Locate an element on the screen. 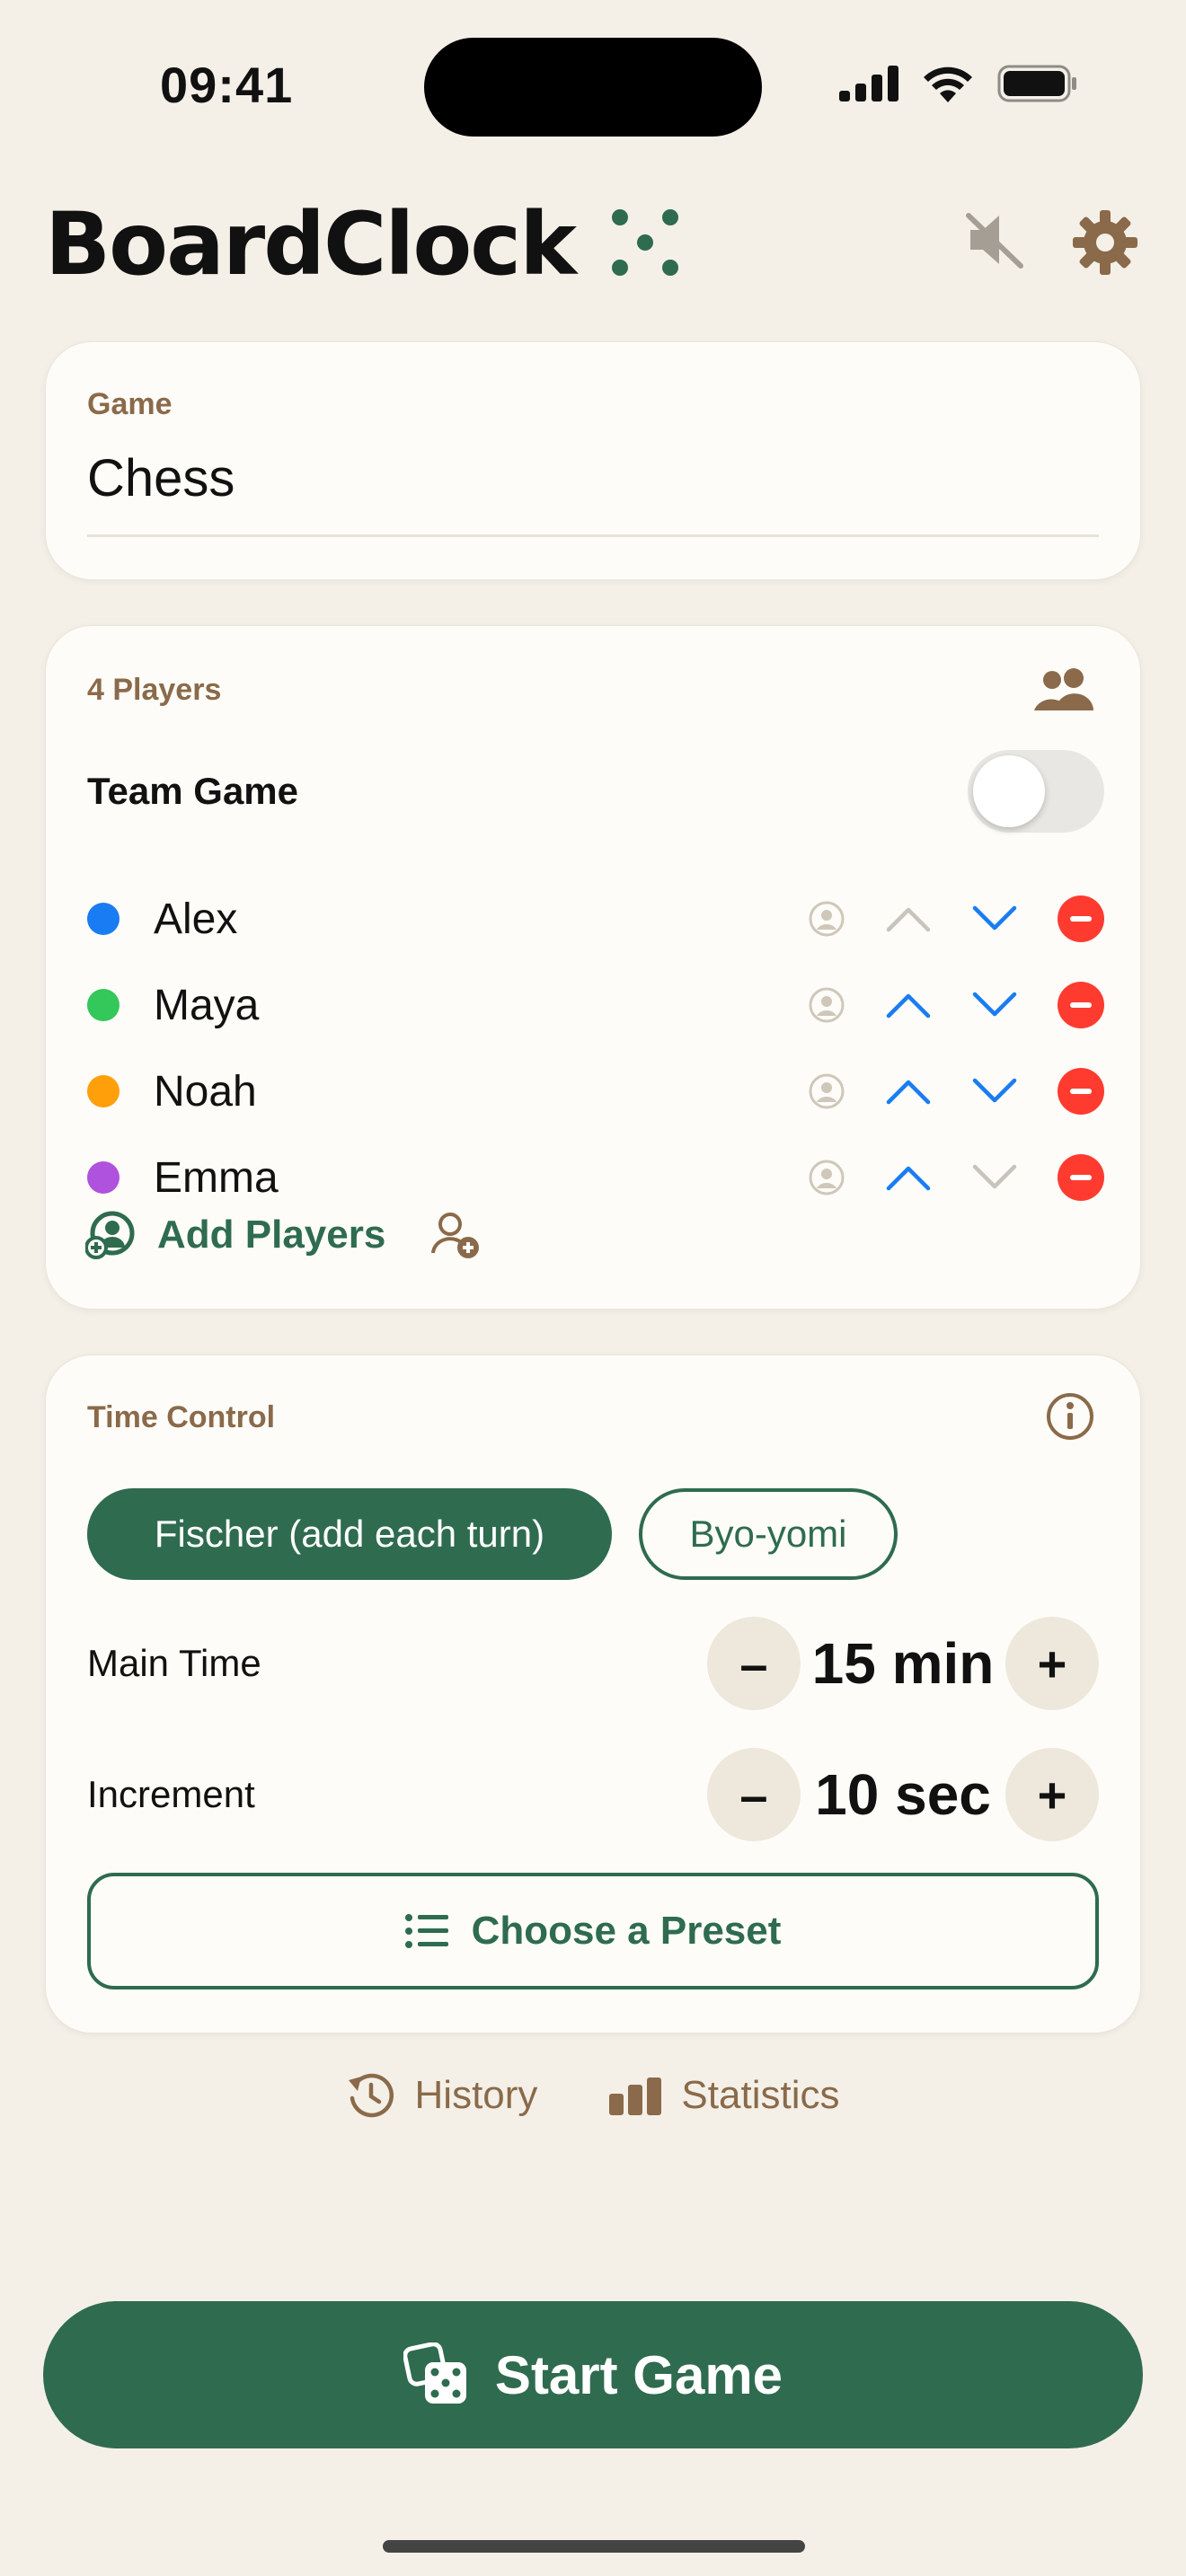  status-time: 09:41 is located at coordinates (227, 85).